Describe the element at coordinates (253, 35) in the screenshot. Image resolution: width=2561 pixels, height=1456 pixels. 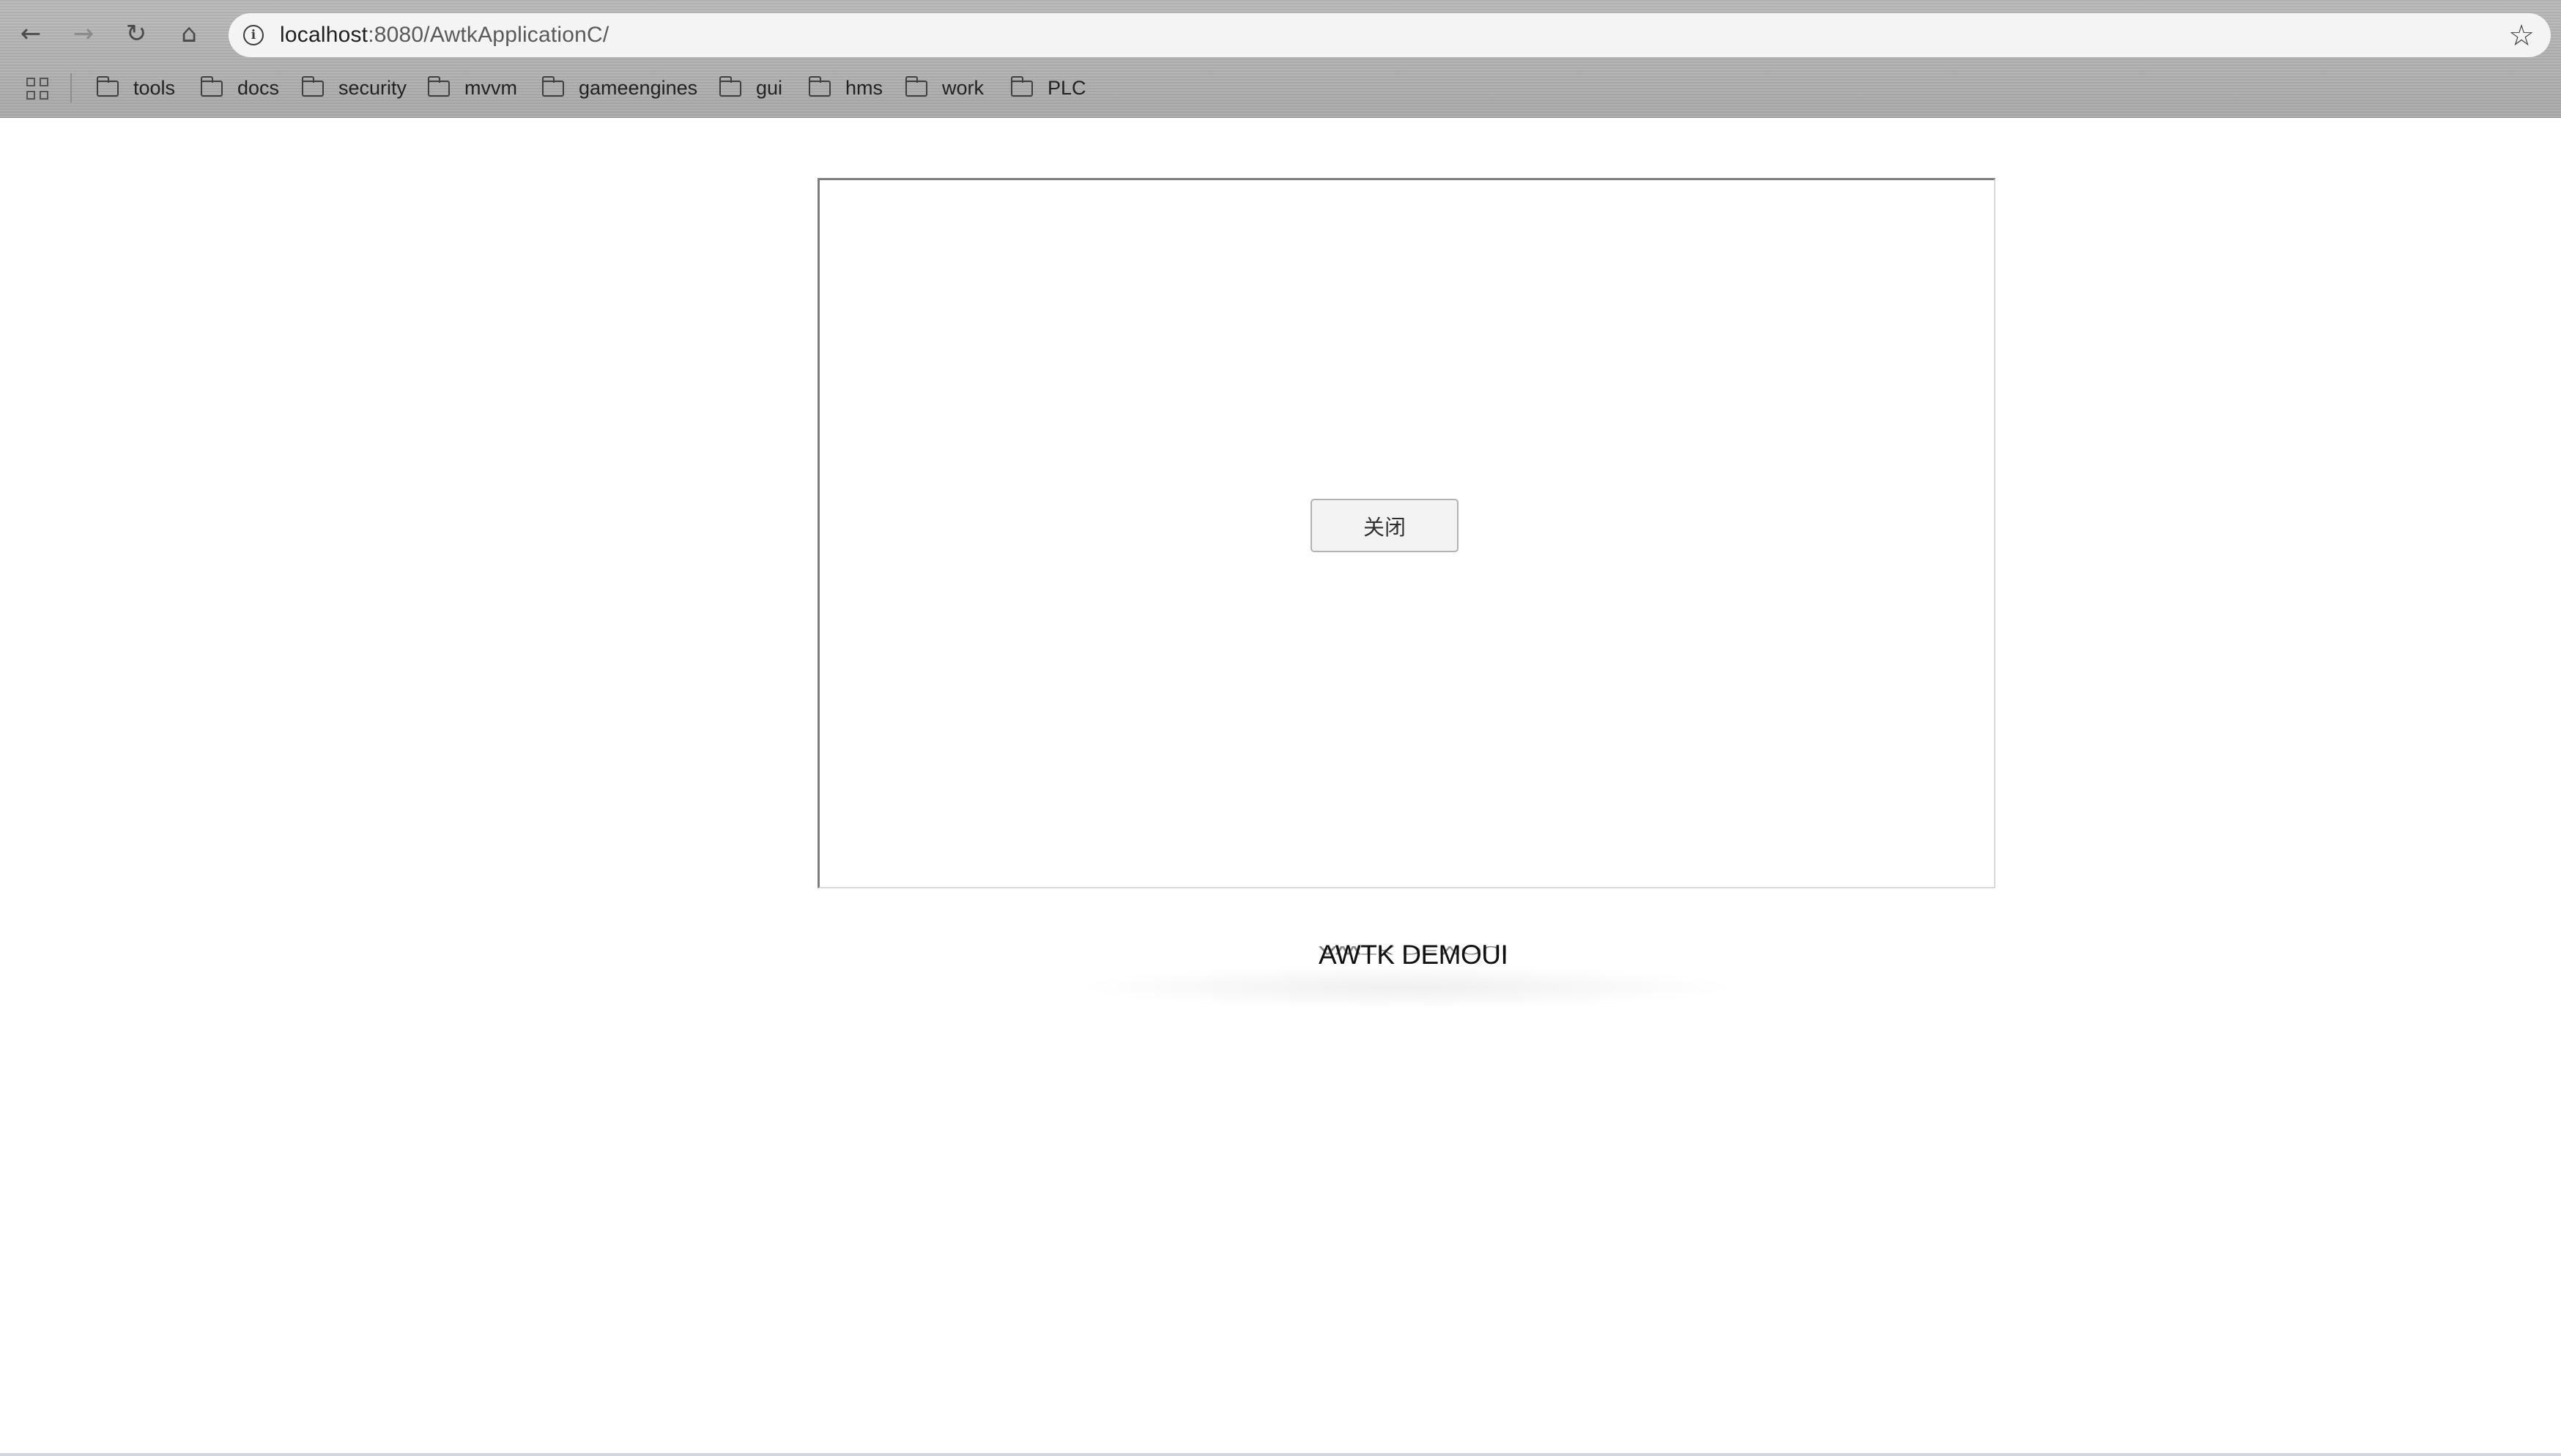
I see `info-icon: i` at that location.